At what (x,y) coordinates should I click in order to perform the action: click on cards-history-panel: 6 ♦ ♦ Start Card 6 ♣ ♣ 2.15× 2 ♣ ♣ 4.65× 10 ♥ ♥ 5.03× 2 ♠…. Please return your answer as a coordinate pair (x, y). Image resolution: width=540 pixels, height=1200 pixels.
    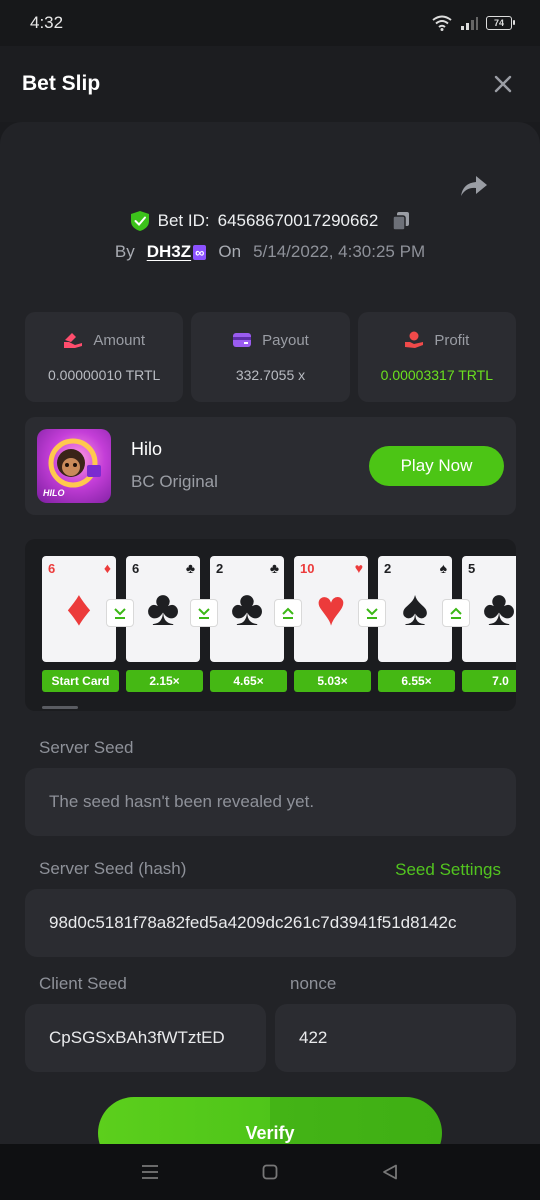
    Looking at the image, I should click on (270, 625).